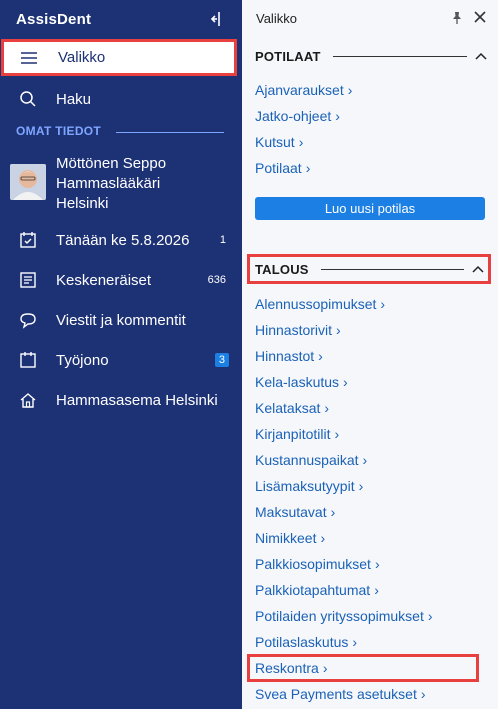 The image size is (498, 709). I want to click on link-reskontra: Reskontra ›, so click(363, 668).